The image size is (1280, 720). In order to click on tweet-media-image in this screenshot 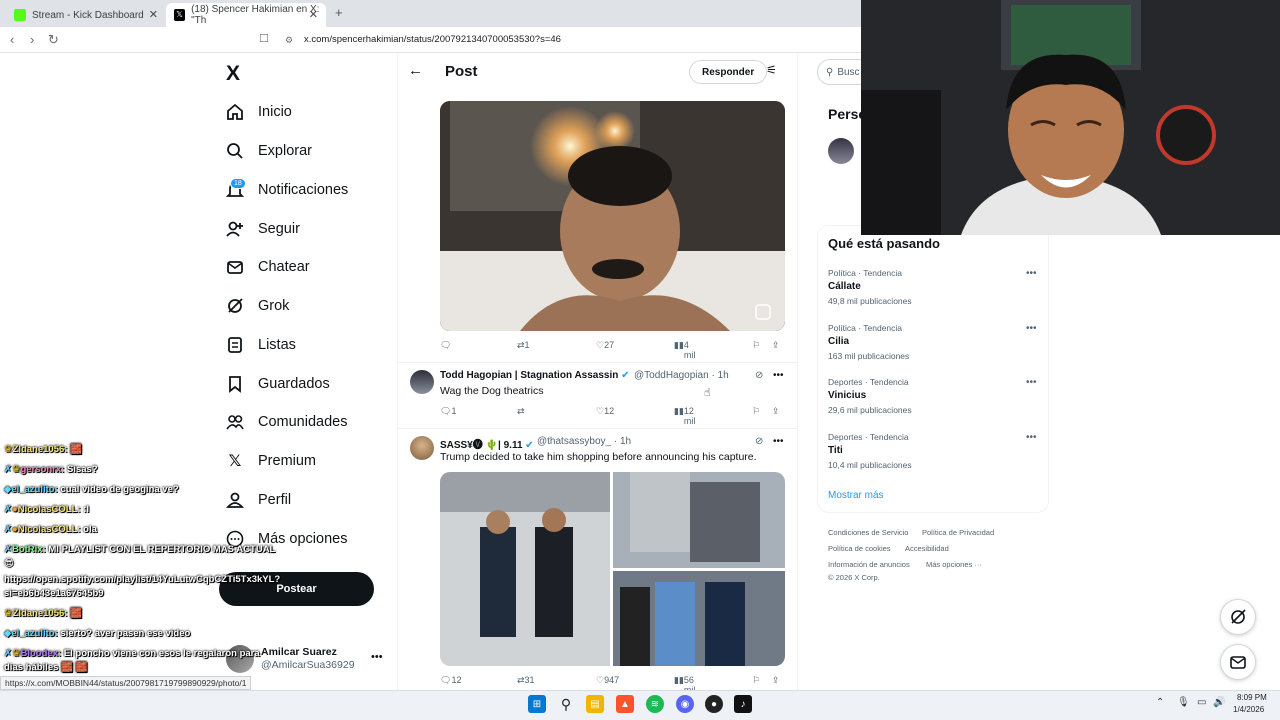, I will do `click(612, 216)`.